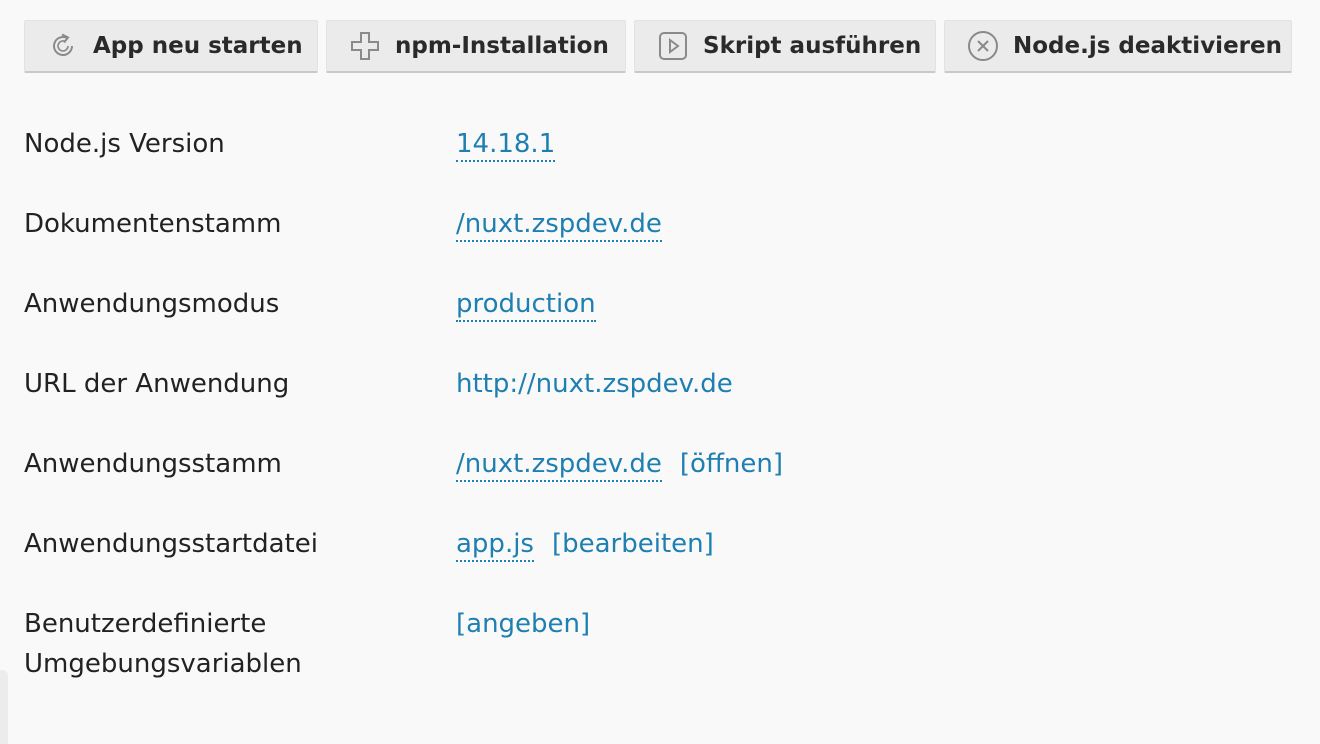 The height and width of the screenshot is (744, 1320). Describe the element at coordinates (559, 225) in the screenshot. I see `document-root-link: /nuxt.zspdev.de` at that location.